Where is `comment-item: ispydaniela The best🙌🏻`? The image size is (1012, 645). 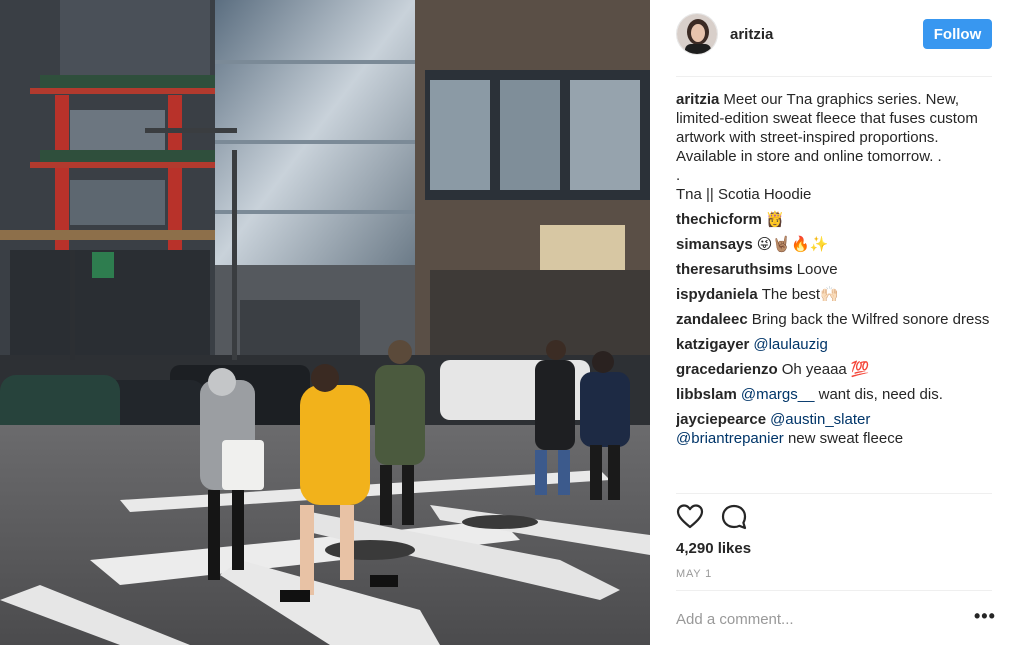 comment-item: ispydaniela The best🙌🏻 is located at coordinates (834, 294).